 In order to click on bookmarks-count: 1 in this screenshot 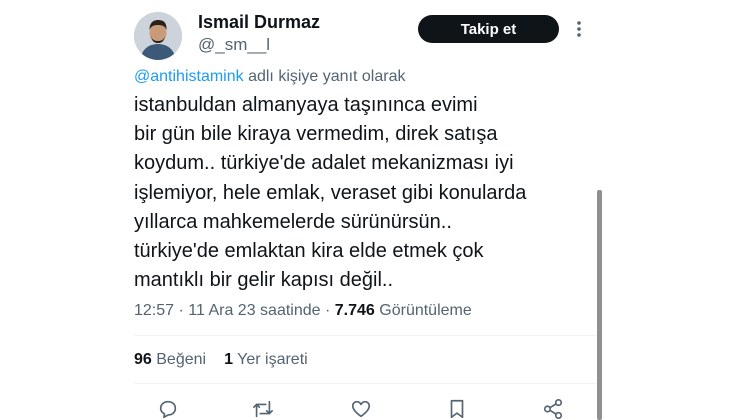, I will do `click(228, 359)`.